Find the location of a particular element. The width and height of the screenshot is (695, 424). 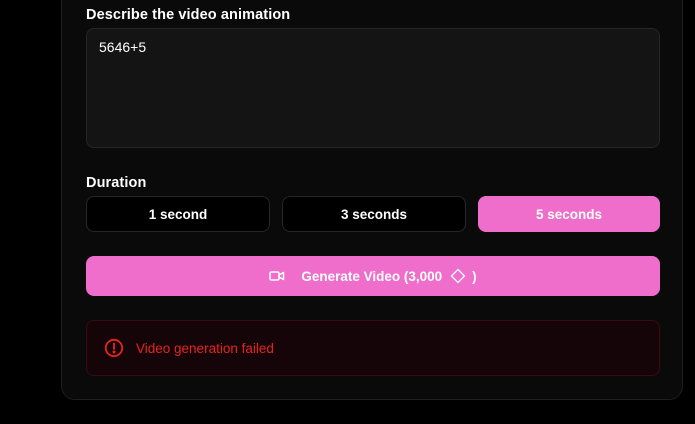

duration-5-seconds-button: 5 seconds is located at coordinates (569, 214).